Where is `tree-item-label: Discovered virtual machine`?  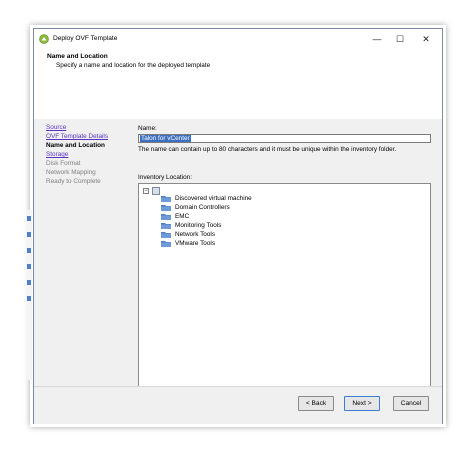 tree-item-label: Discovered virtual machine is located at coordinates (213, 198).